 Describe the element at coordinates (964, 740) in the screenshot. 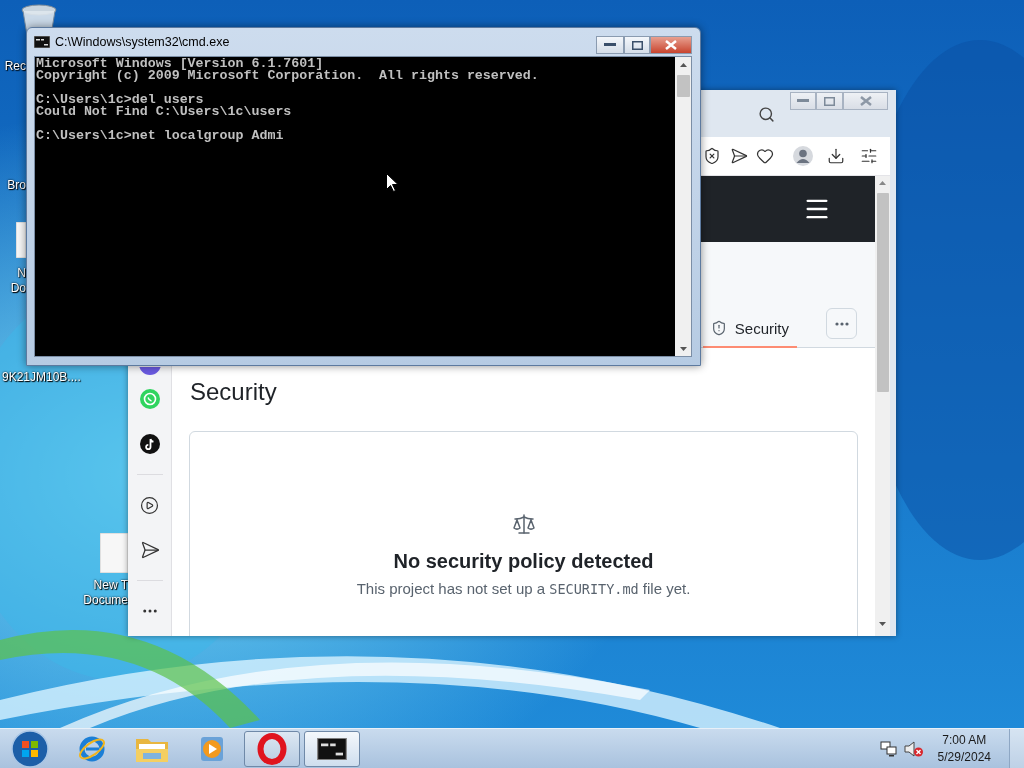

I see `clock-time: 7:00 AM` at that location.